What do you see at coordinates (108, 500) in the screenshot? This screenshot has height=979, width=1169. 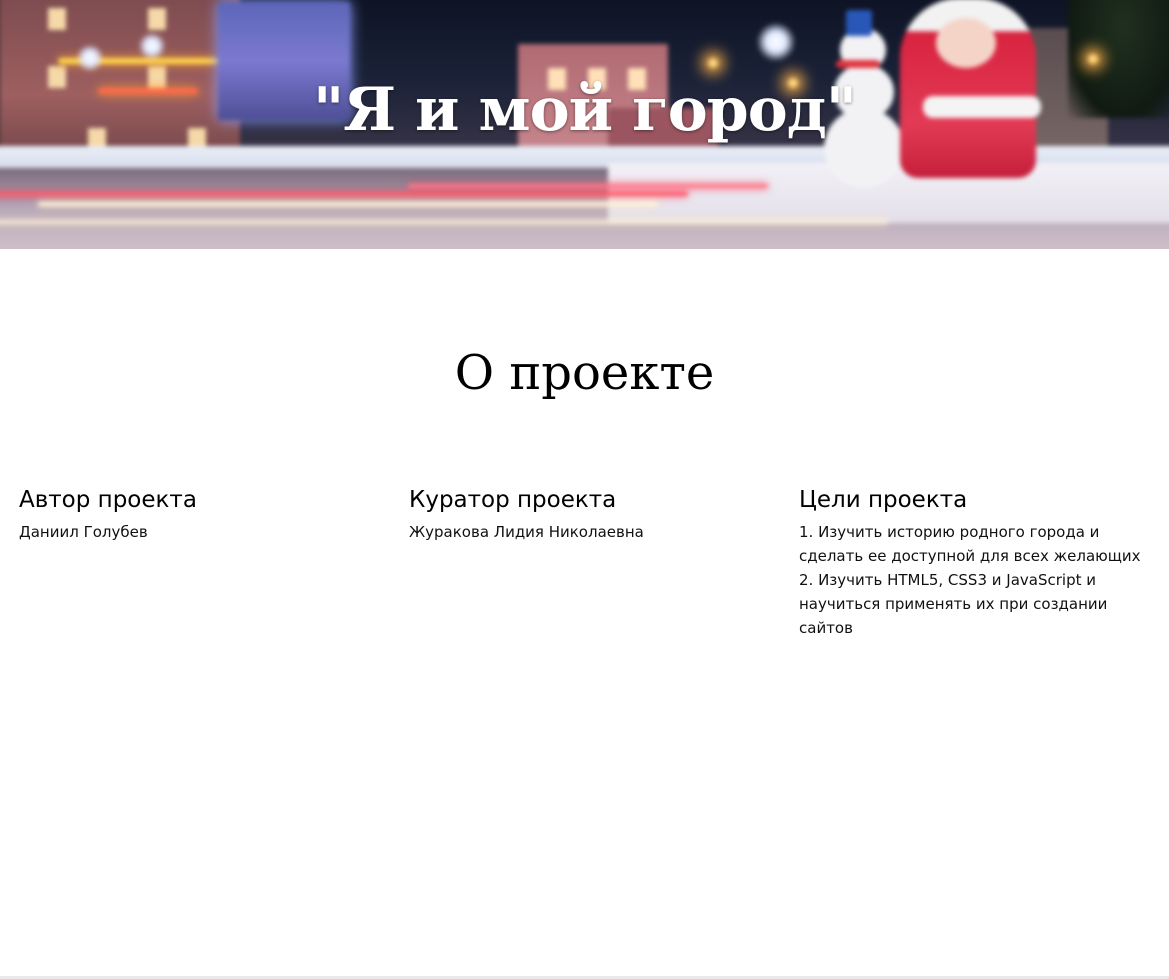 I see `author-heading: Автор проекта` at bounding box center [108, 500].